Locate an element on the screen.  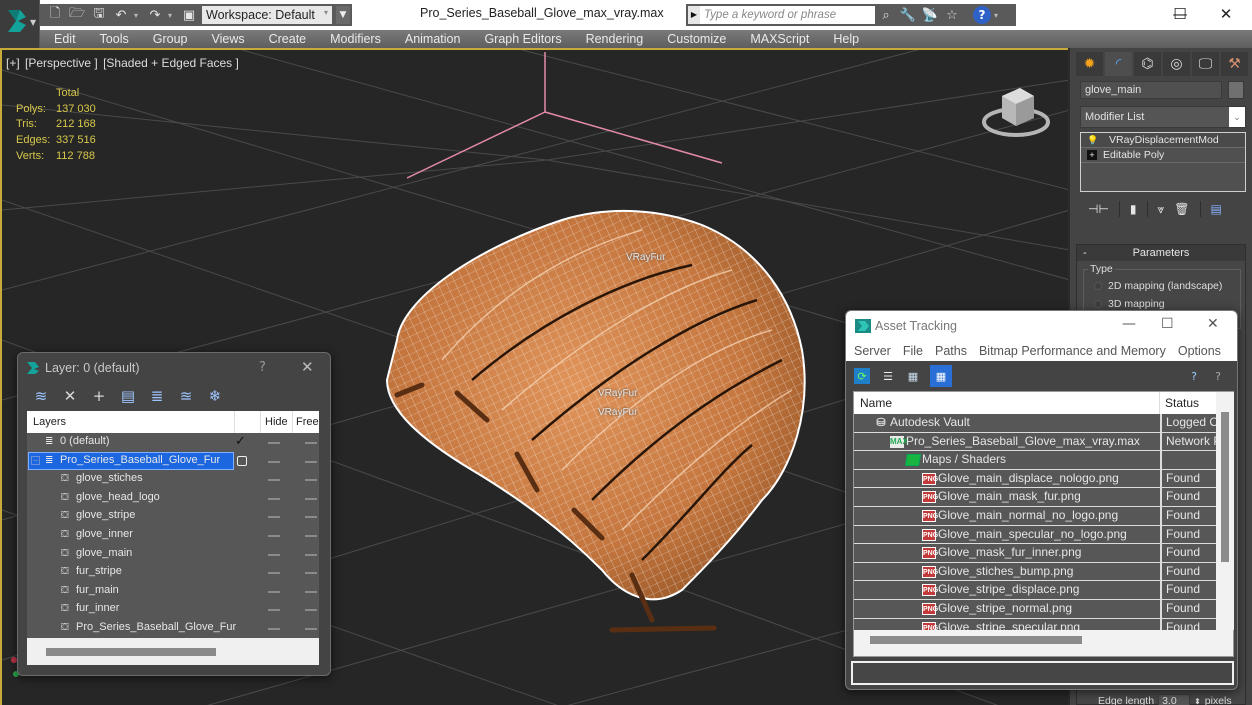
asset-menu-bitmap-performance: Bitmap Performance and Memory is located at coordinates (1072, 351).